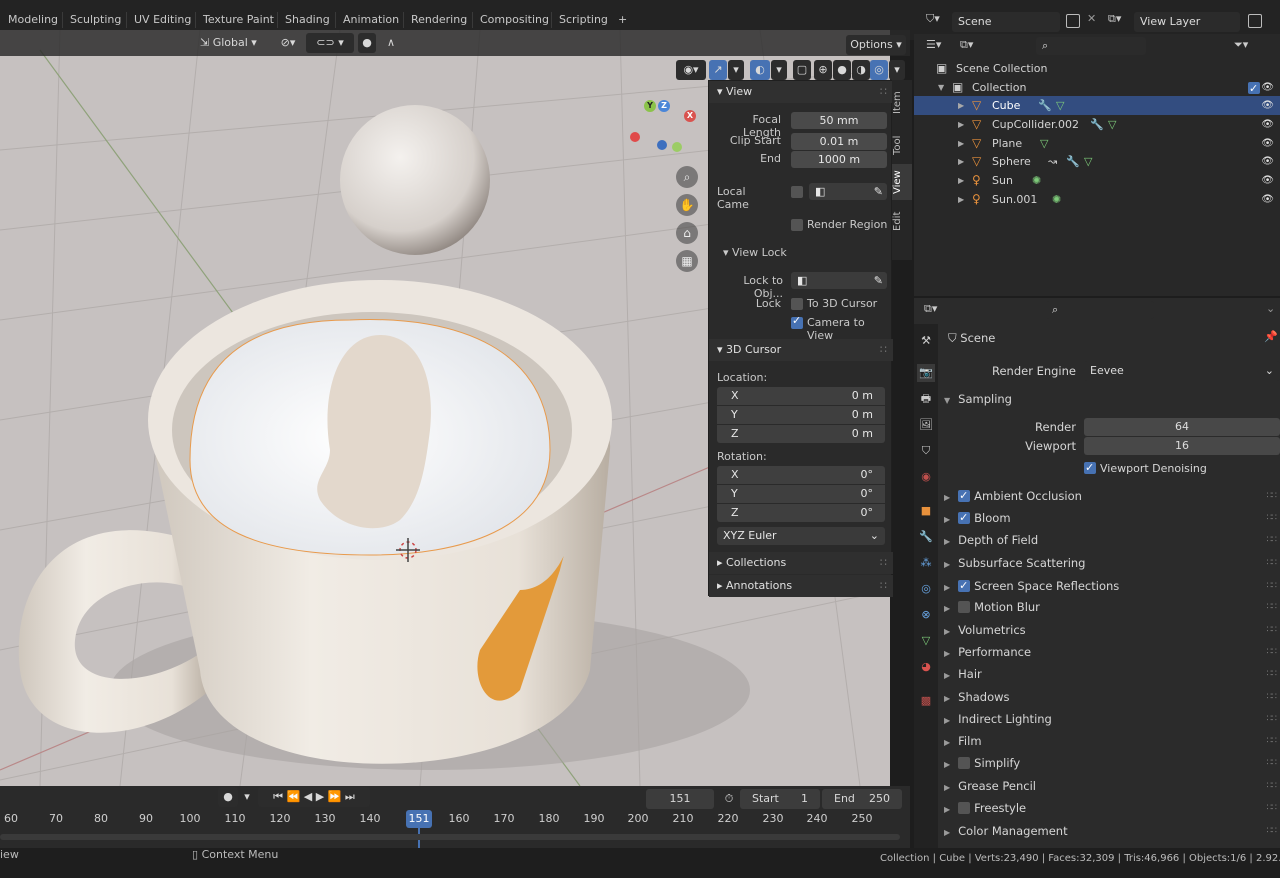 This screenshot has height=878, width=1280. I want to click on overlays-dropdown-icon: ▾, so click(779, 70).